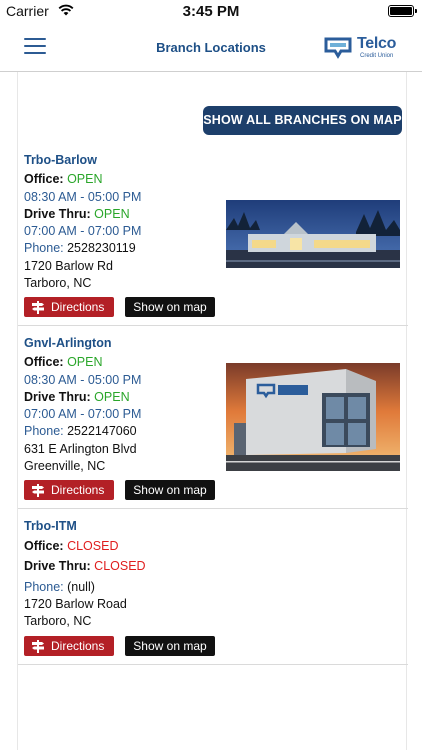 This screenshot has width=422, height=750. I want to click on address-line-1: 1720 Barlow Rd, so click(68, 266).